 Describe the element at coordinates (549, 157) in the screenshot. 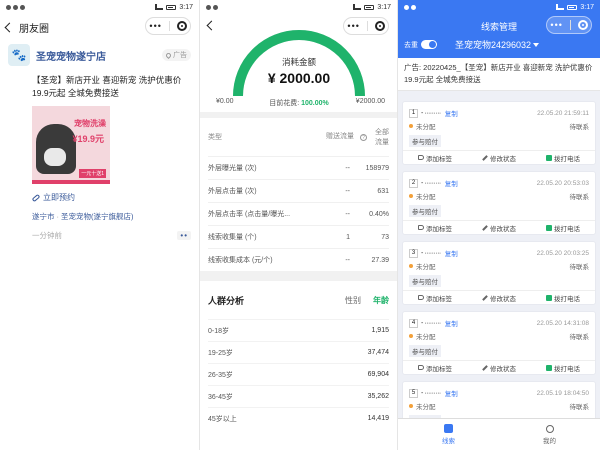

I see `phone-icon` at that location.